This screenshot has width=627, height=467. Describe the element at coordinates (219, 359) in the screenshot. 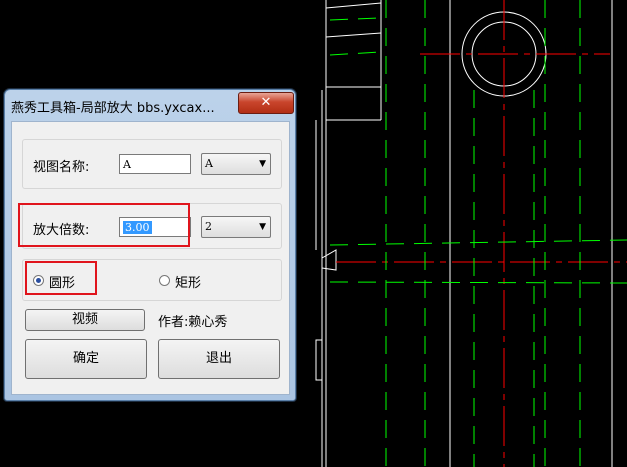

I see `exit-button: 退出` at that location.